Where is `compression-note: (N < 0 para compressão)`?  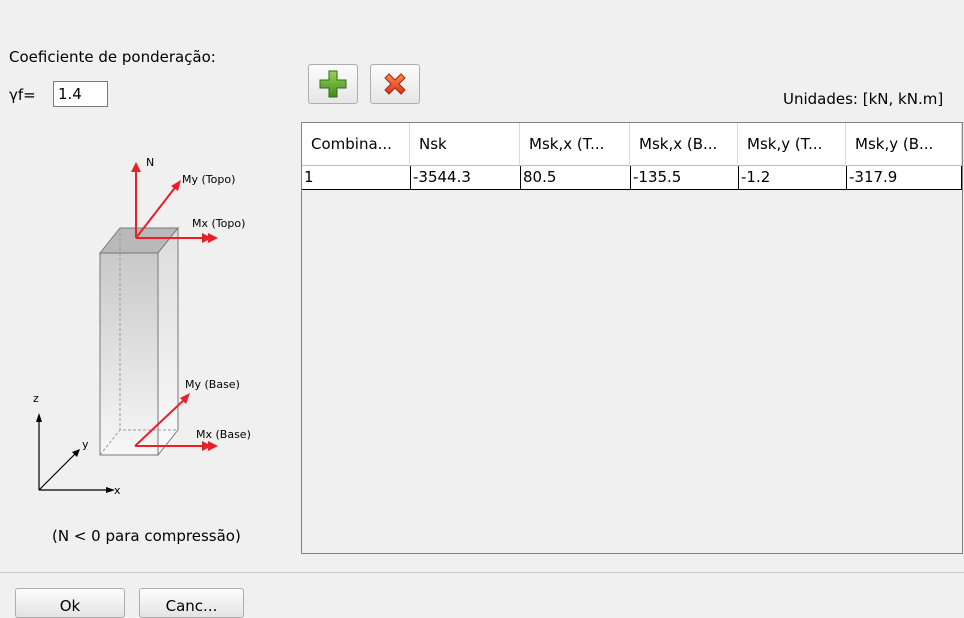 compression-note: (N < 0 para compressão) is located at coordinates (146, 536).